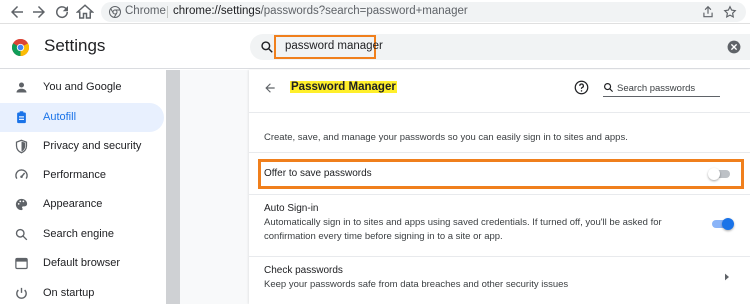 Image resolution: width=750 pixels, height=304 pixels. Describe the element at coordinates (662, 88) in the screenshot. I see `search-passwords-input` at that location.